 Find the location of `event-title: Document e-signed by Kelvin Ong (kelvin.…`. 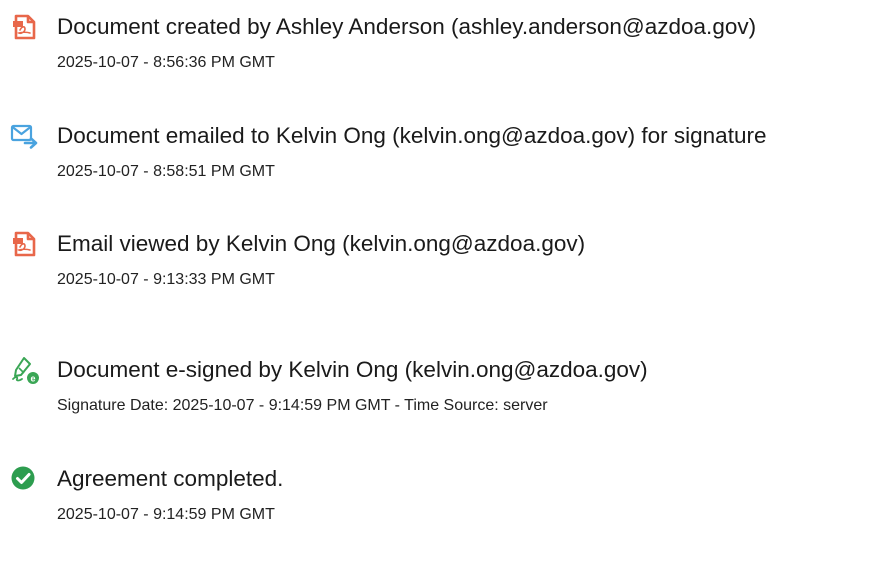

event-title: Document e-signed by Kelvin Ong (kelvin.… is located at coordinates (352, 369).